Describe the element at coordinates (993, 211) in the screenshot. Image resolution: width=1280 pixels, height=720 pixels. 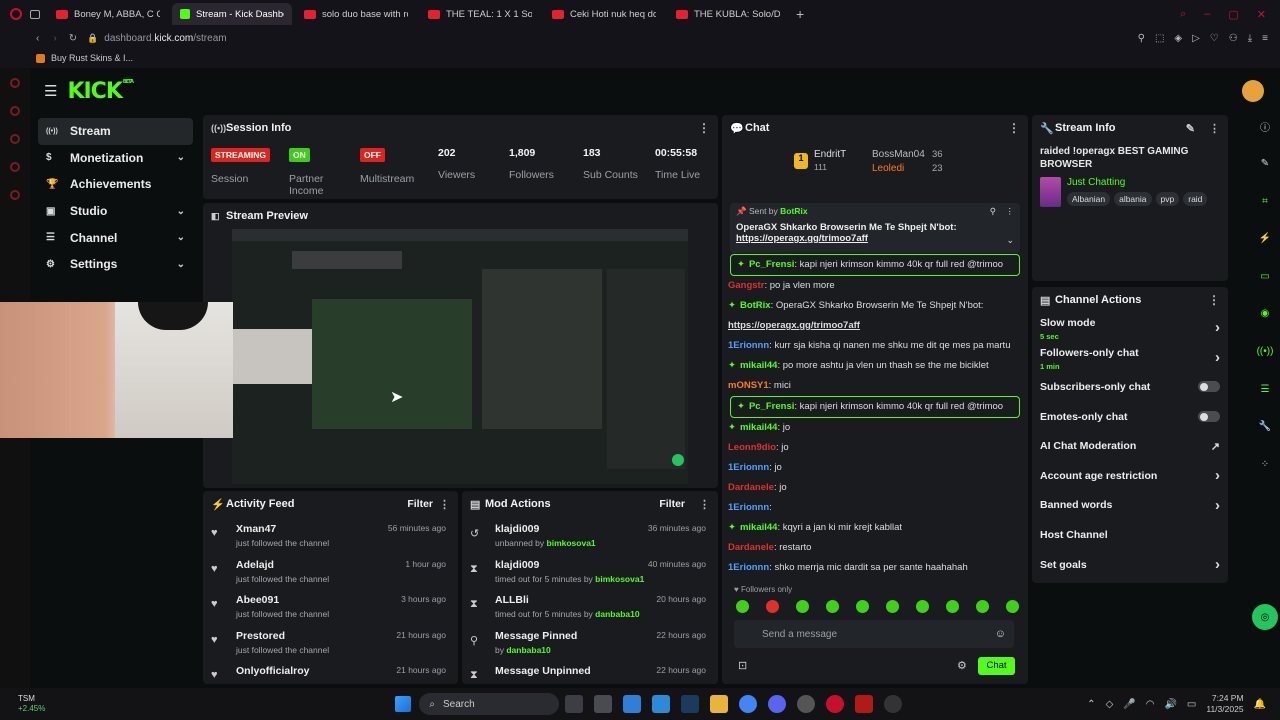
I see `unpin-icon: ⚲` at that location.